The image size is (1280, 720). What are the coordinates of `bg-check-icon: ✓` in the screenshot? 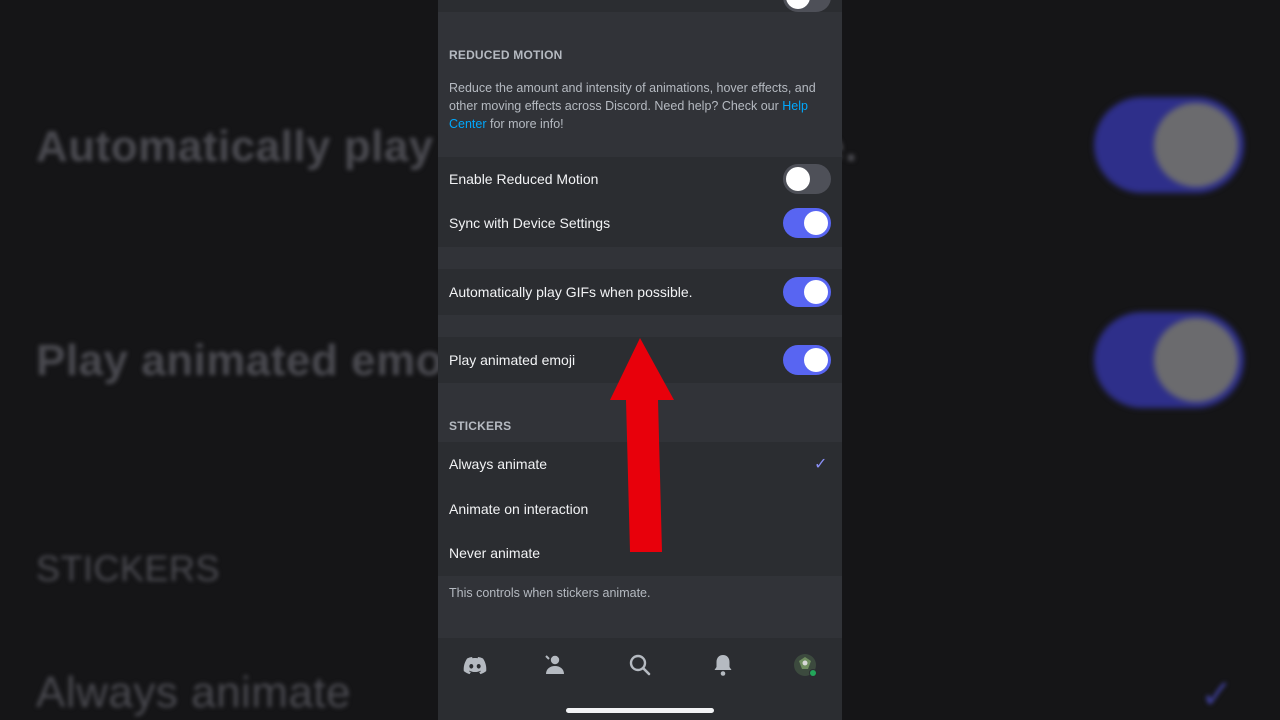 It's located at (1217, 695).